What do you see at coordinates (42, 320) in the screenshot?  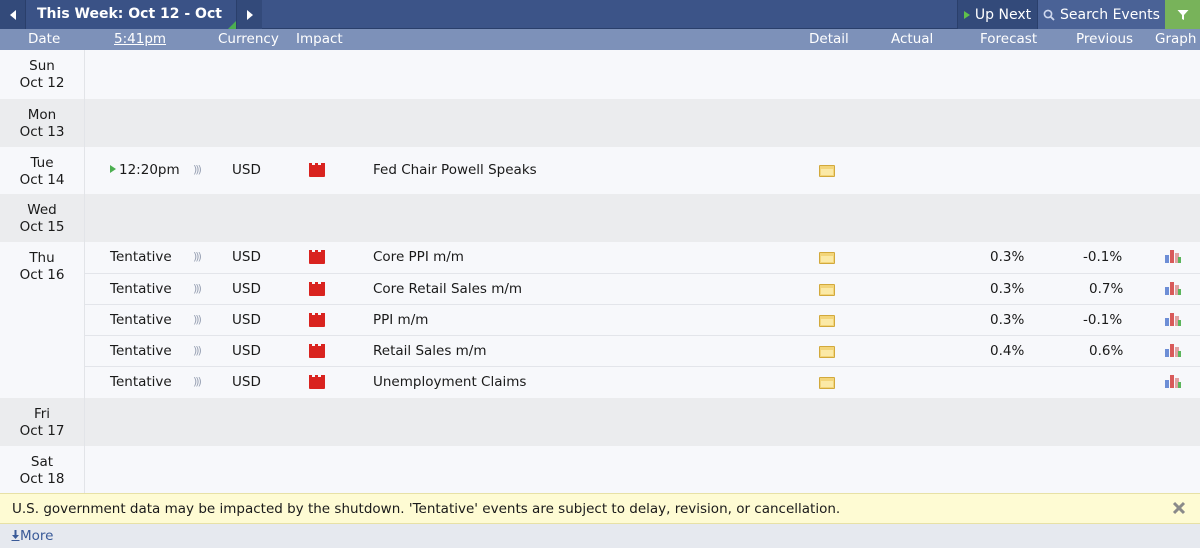 I see `date-cell: Thu Oct 16` at bounding box center [42, 320].